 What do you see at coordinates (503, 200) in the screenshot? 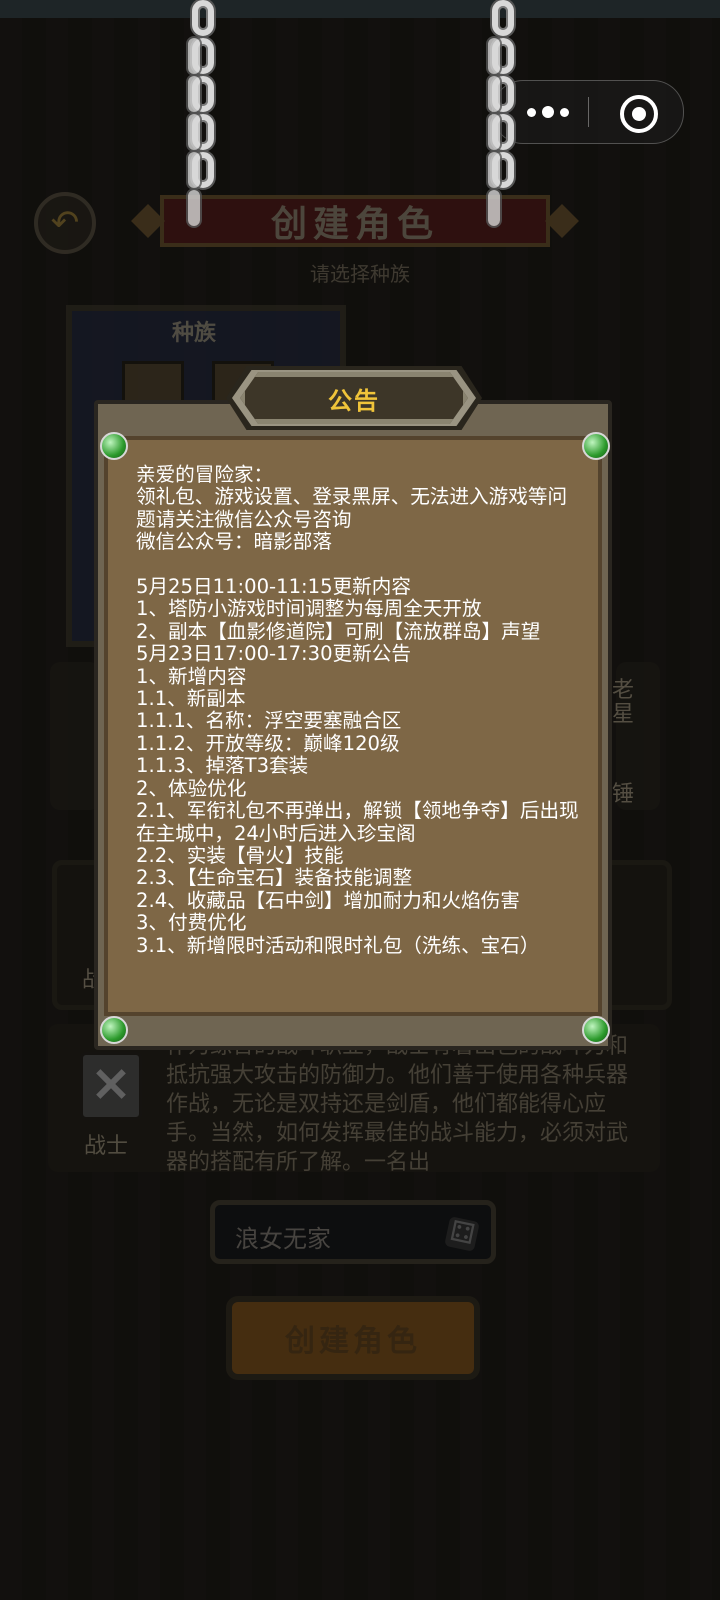
I see `chain-right` at bounding box center [503, 200].